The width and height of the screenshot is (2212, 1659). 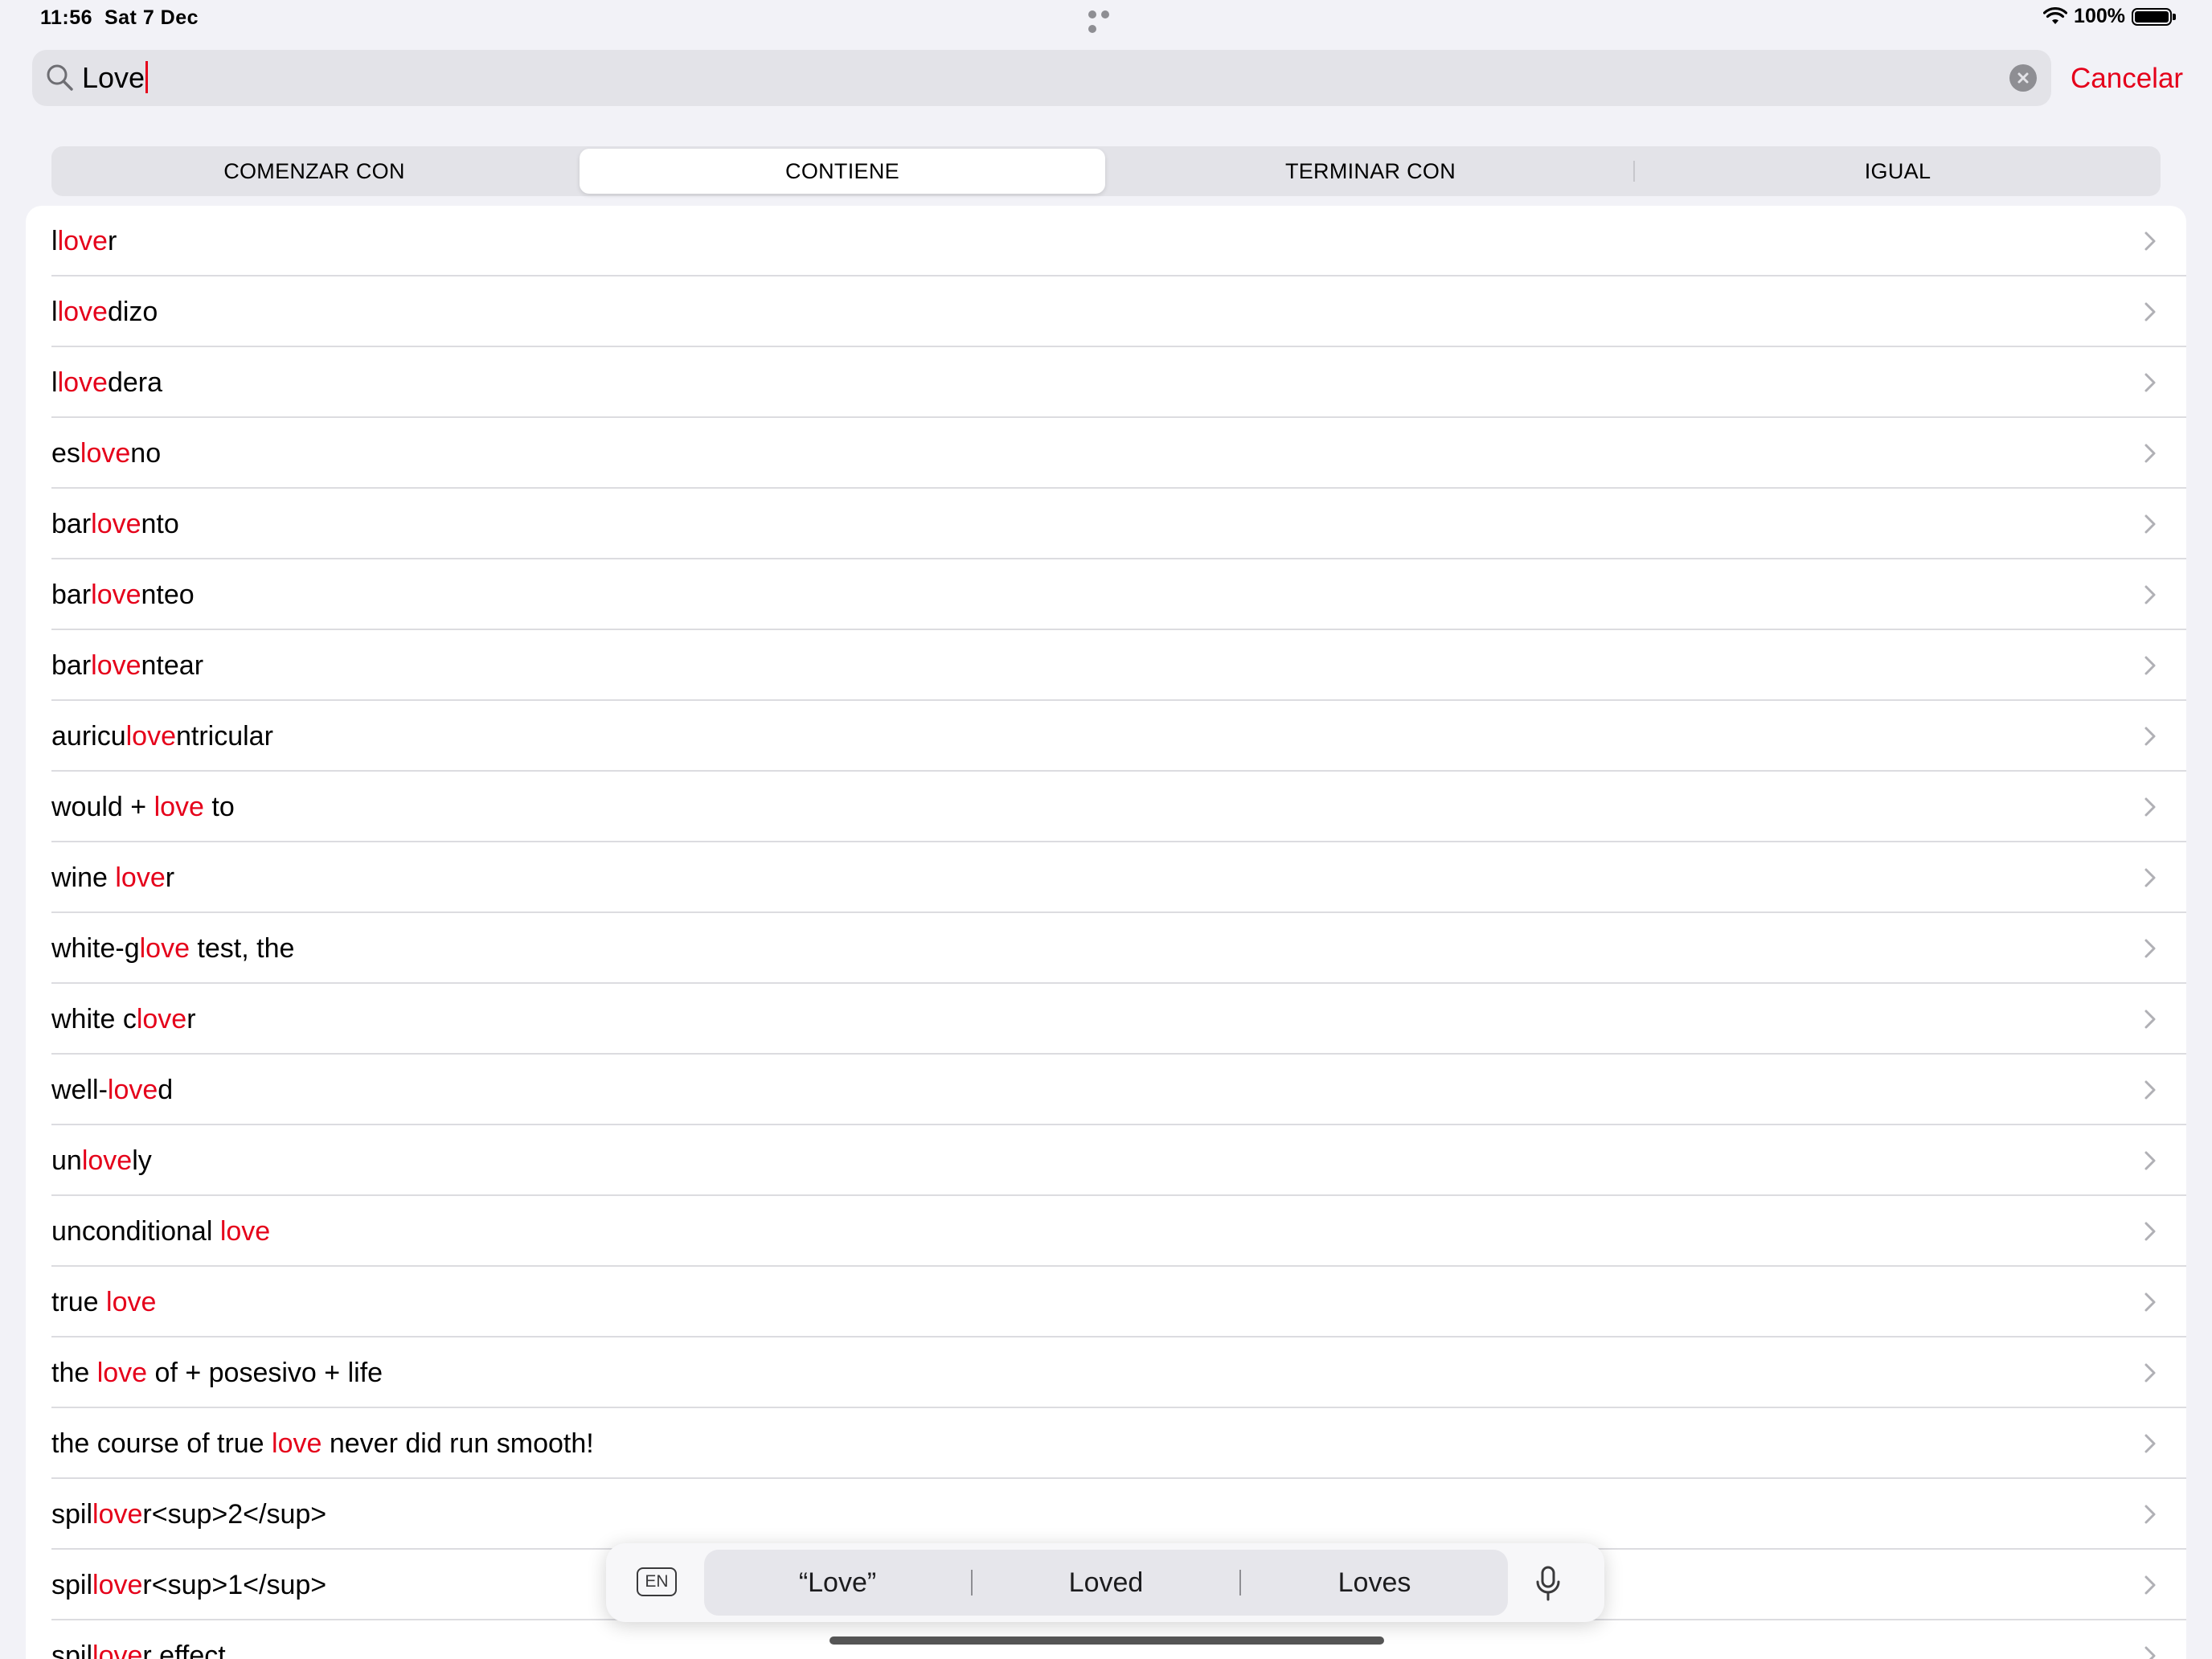 I want to click on result-text: barlovento, so click(x=115, y=524).